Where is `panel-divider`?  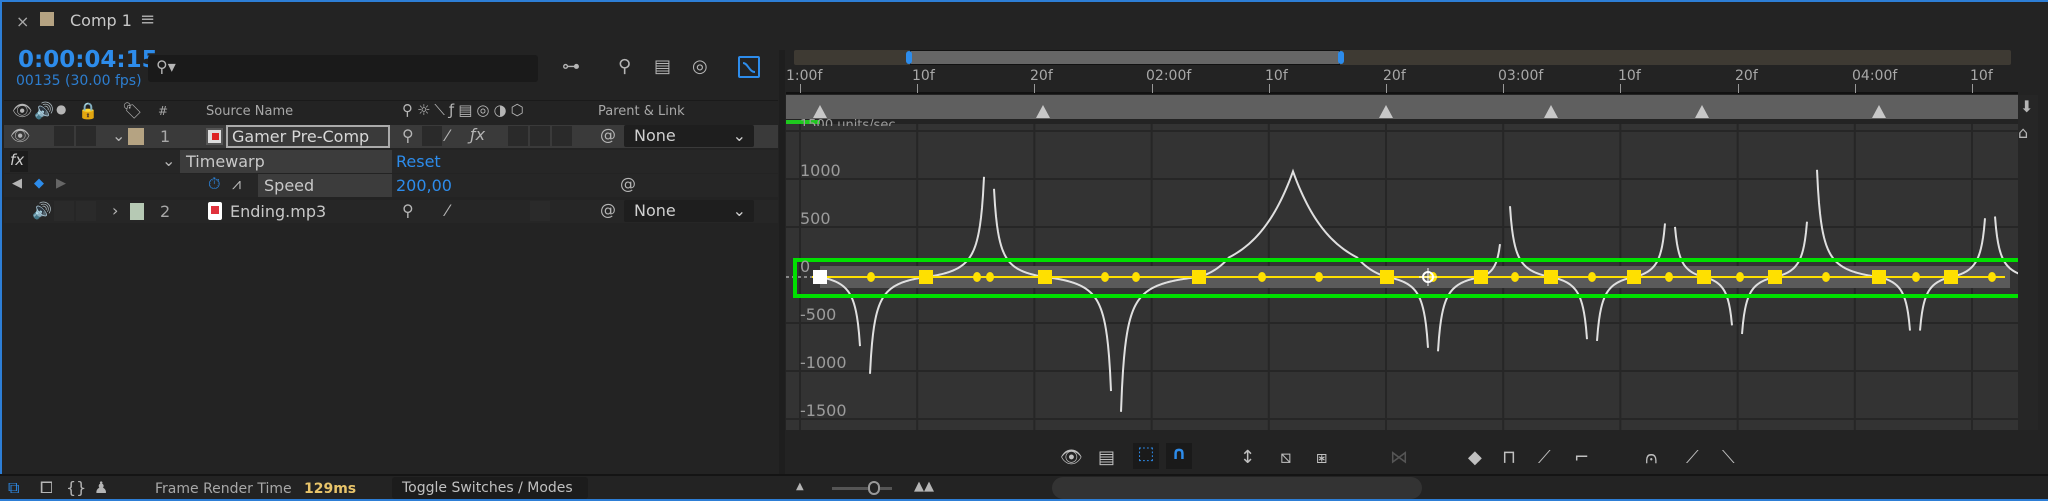 panel-divider is located at coordinates (782, 262).